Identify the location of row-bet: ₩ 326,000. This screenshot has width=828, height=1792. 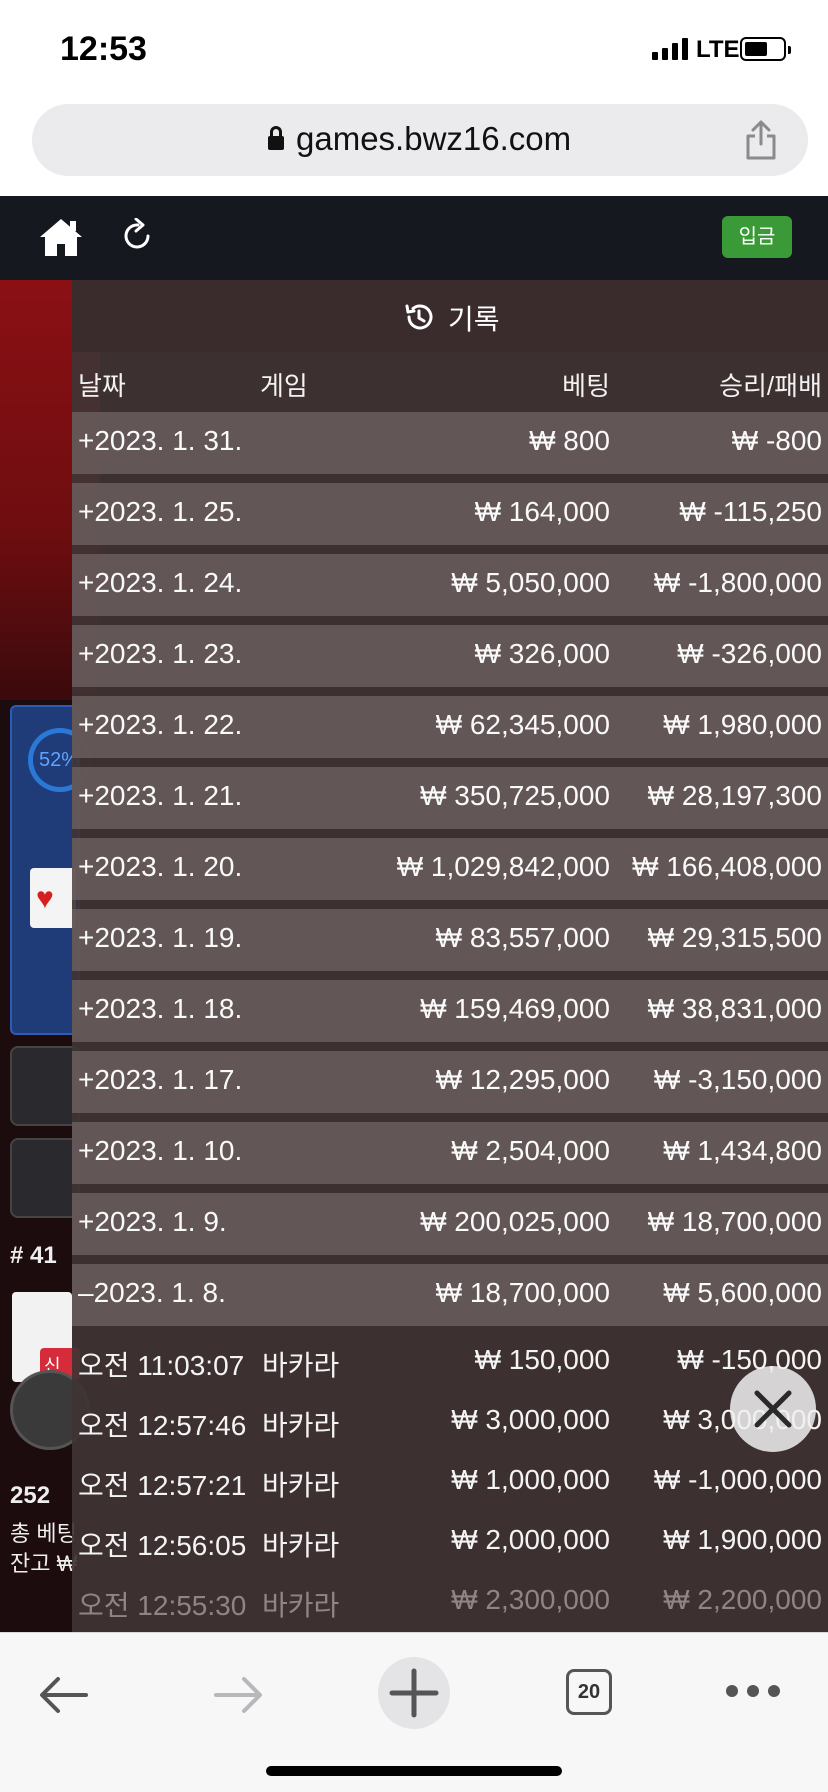
(542, 653).